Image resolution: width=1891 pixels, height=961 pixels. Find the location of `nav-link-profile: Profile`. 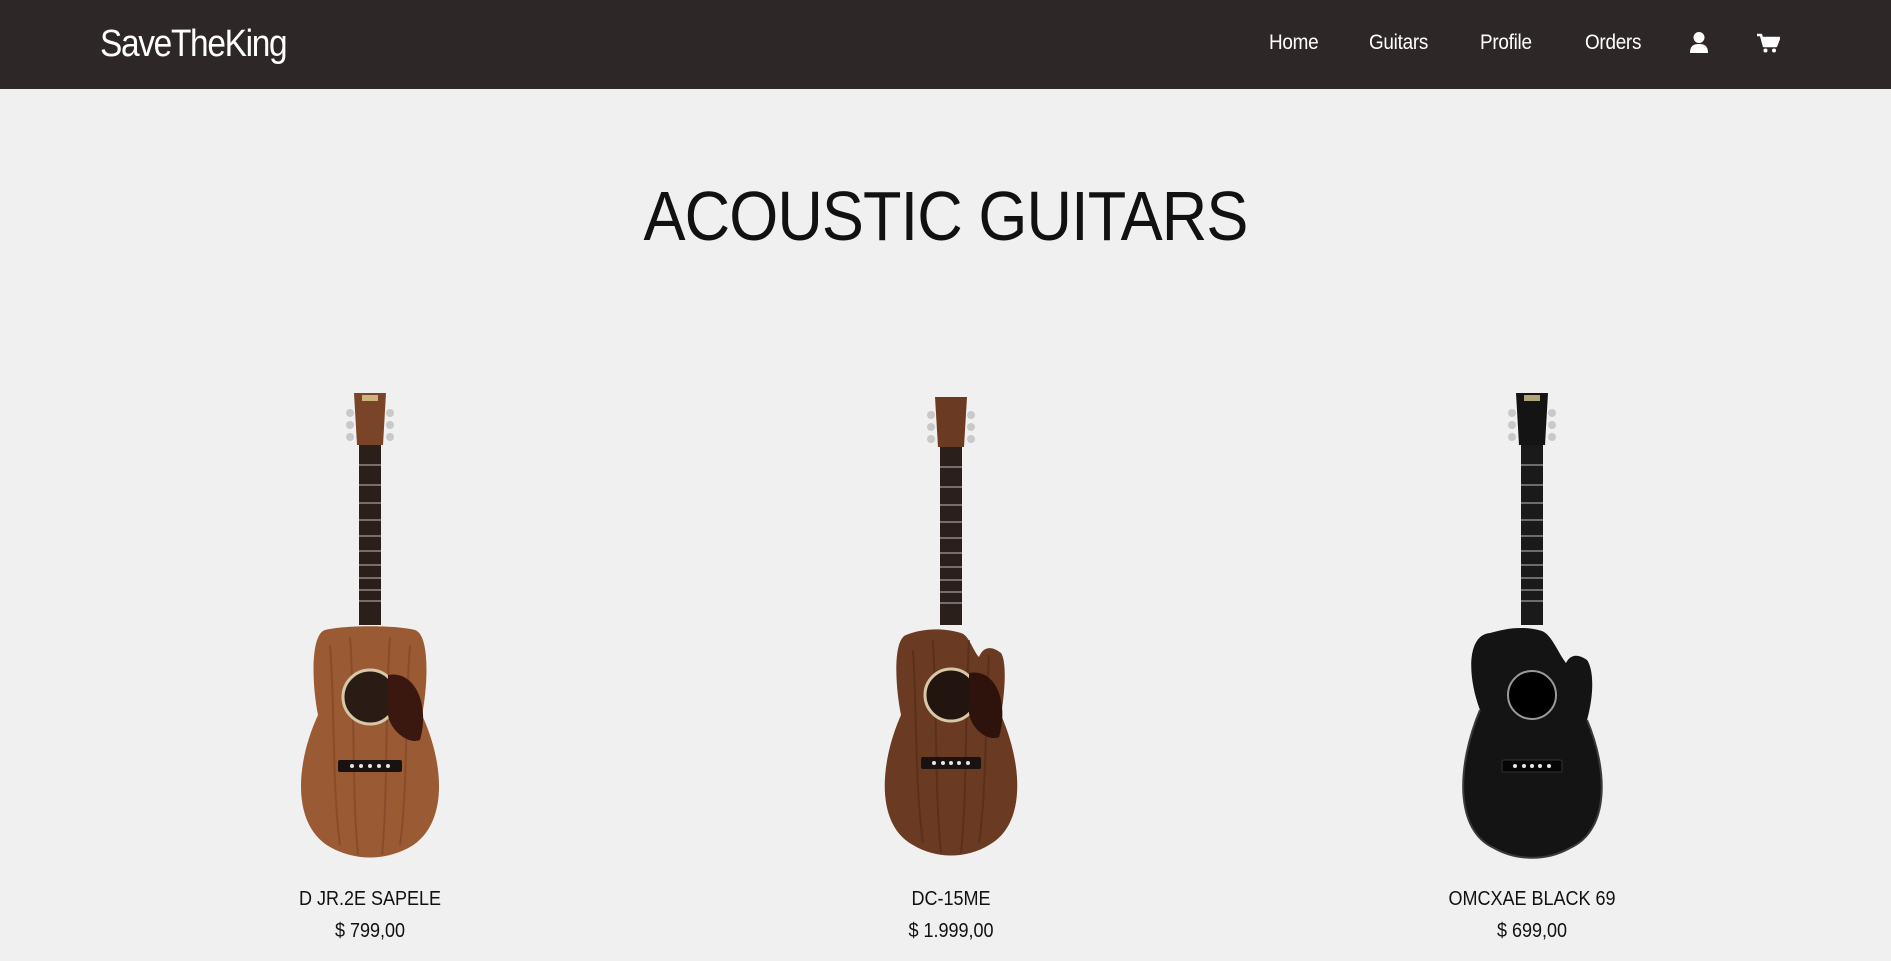

nav-link-profile: Profile is located at coordinates (1506, 43).